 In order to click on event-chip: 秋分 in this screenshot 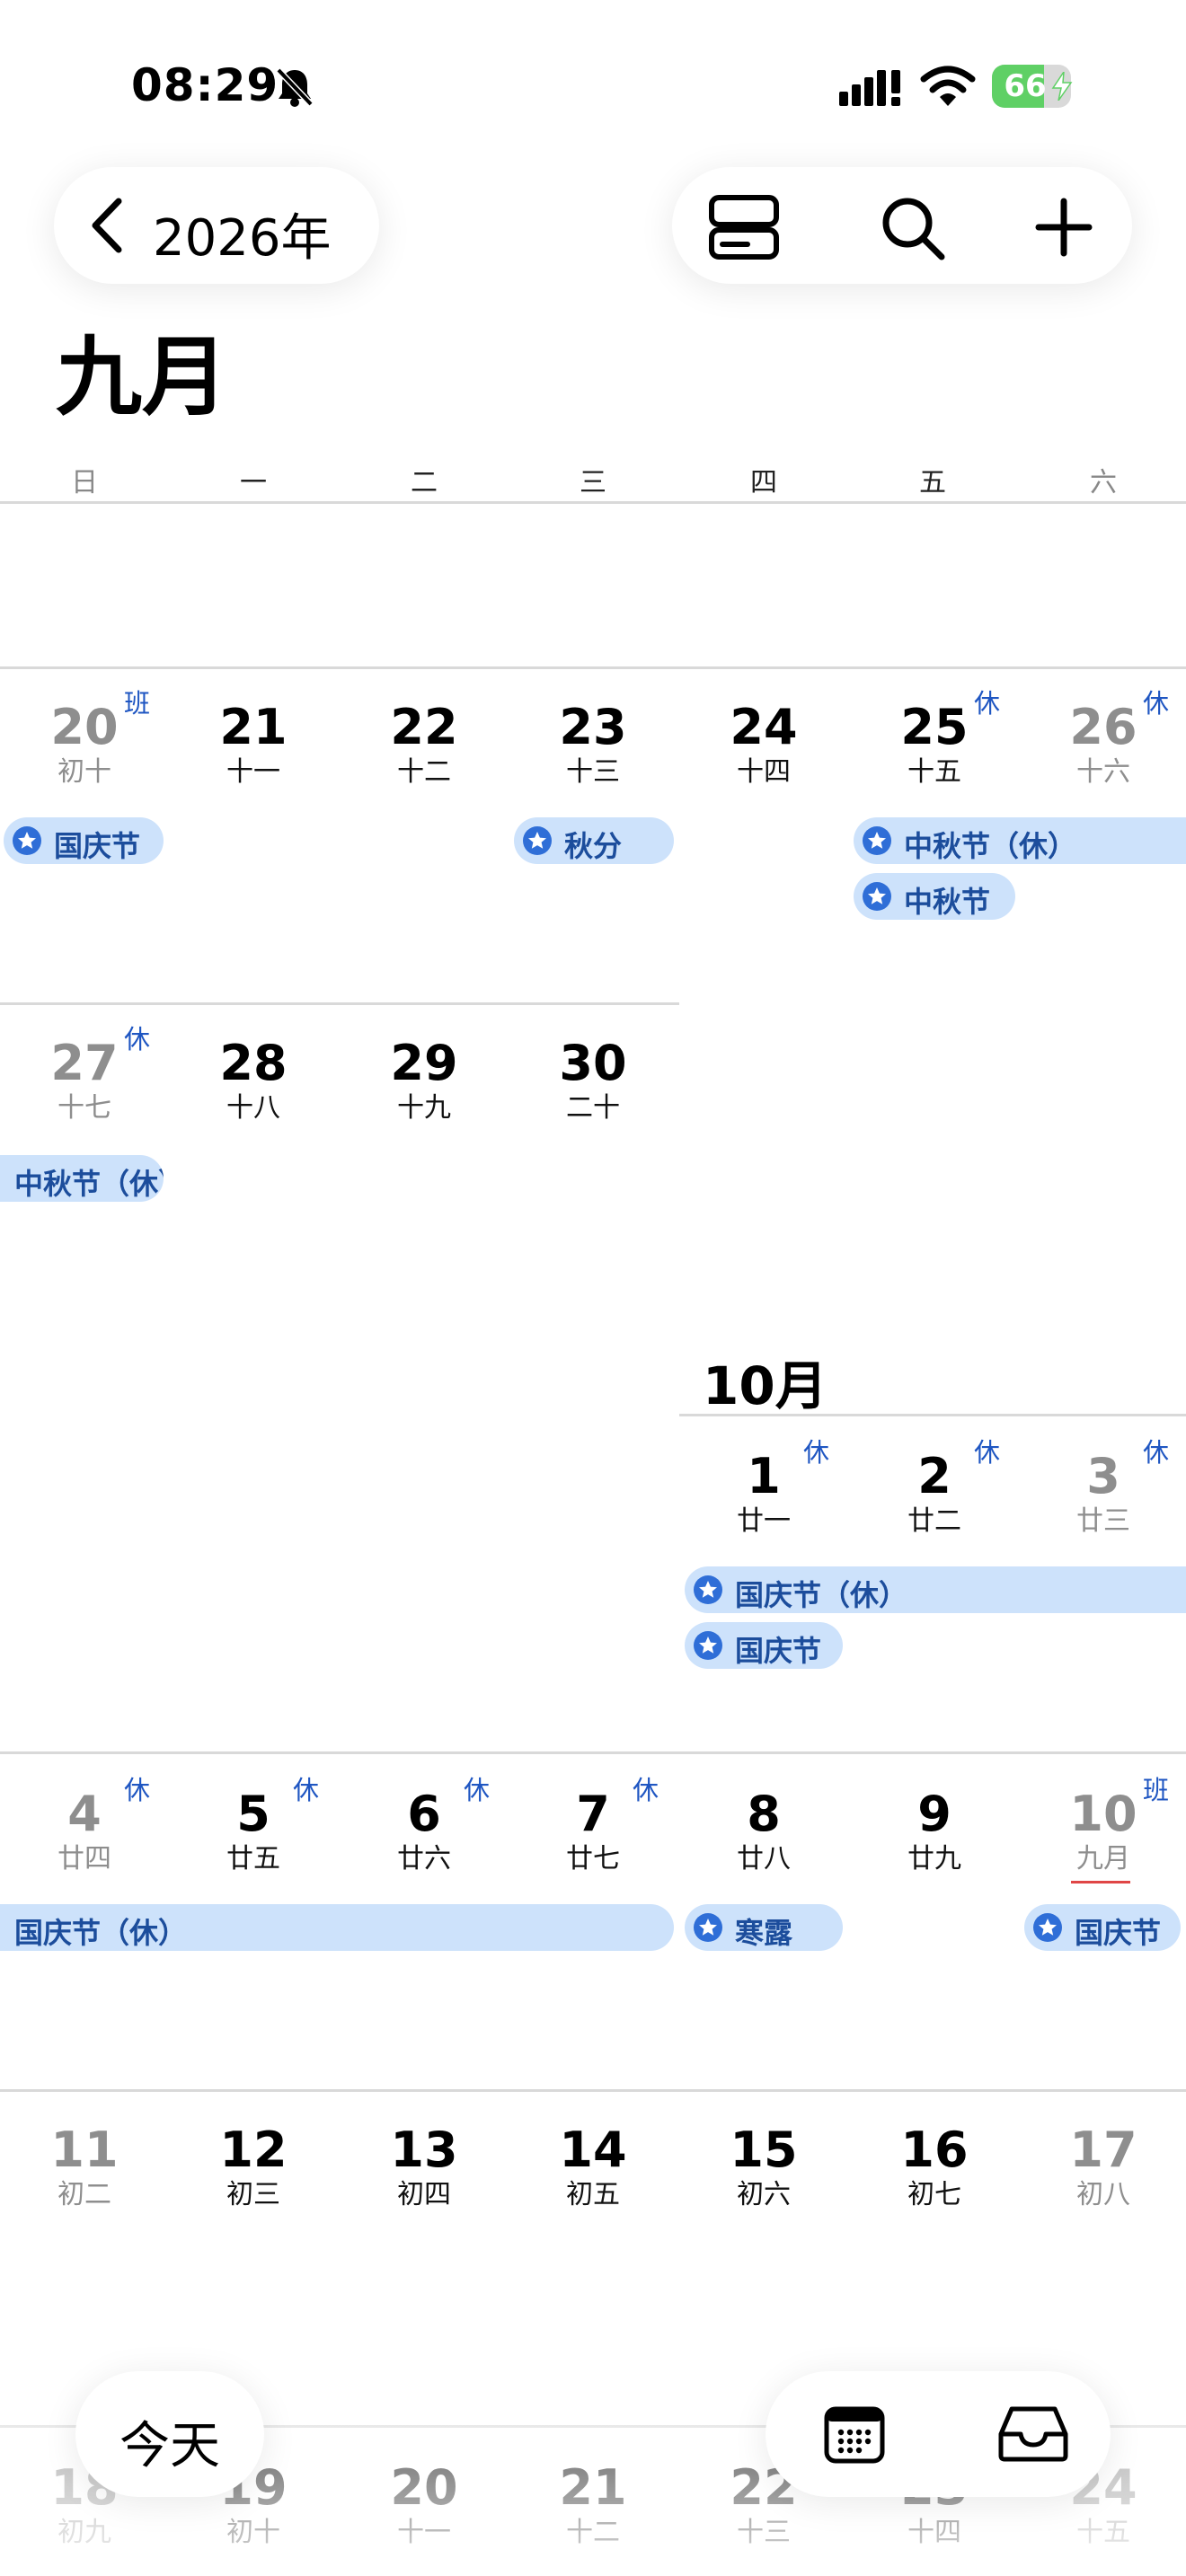, I will do `click(594, 840)`.